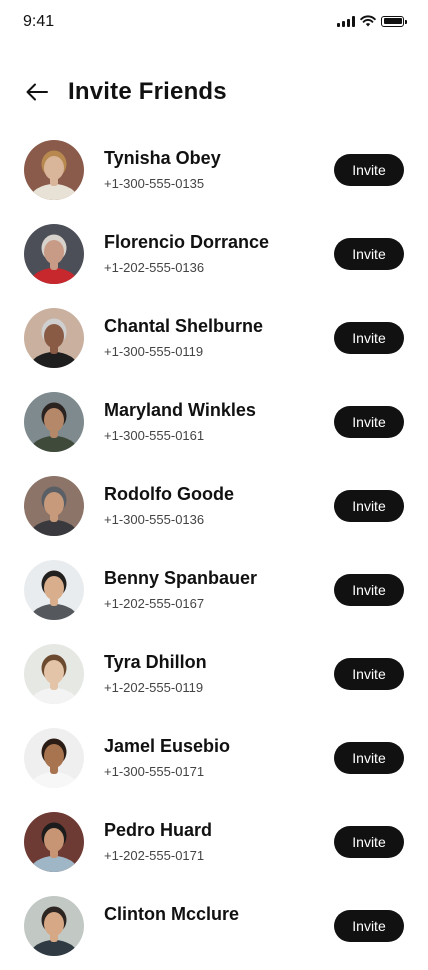 This screenshot has height=970, width=428. Describe the element at coordinates (167, 746) in the screenshot. I see `contact-name: Jamel Eusebio` at that location.